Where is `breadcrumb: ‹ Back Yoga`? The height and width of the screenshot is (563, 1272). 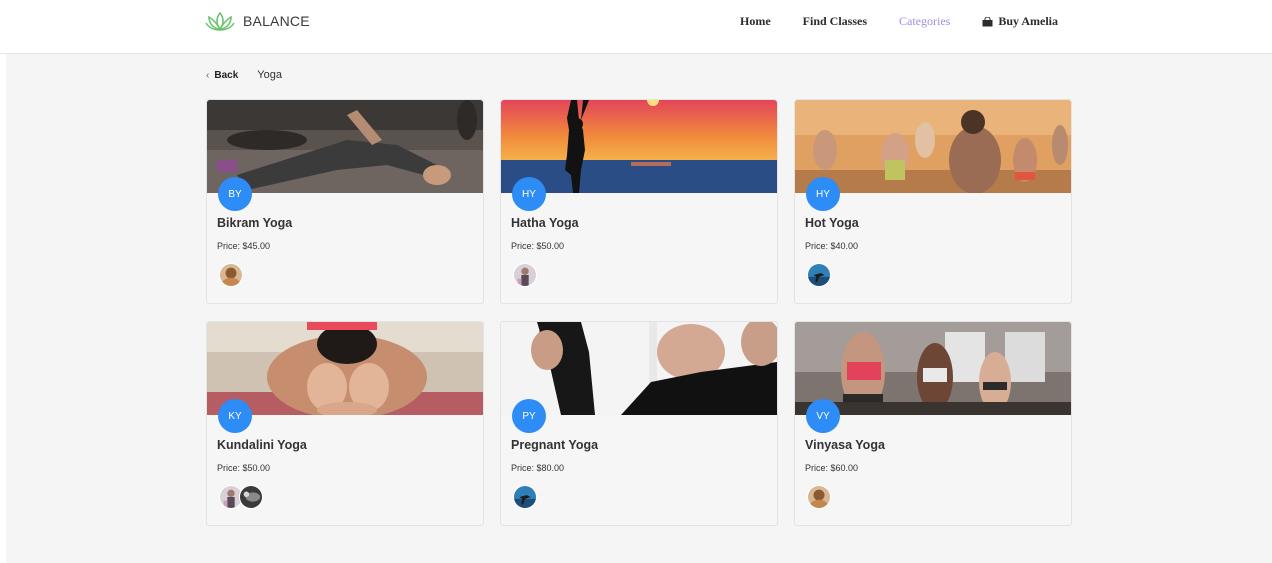 breadcrumb: ‹ Back Yoga is located at coordinates (244, 75).